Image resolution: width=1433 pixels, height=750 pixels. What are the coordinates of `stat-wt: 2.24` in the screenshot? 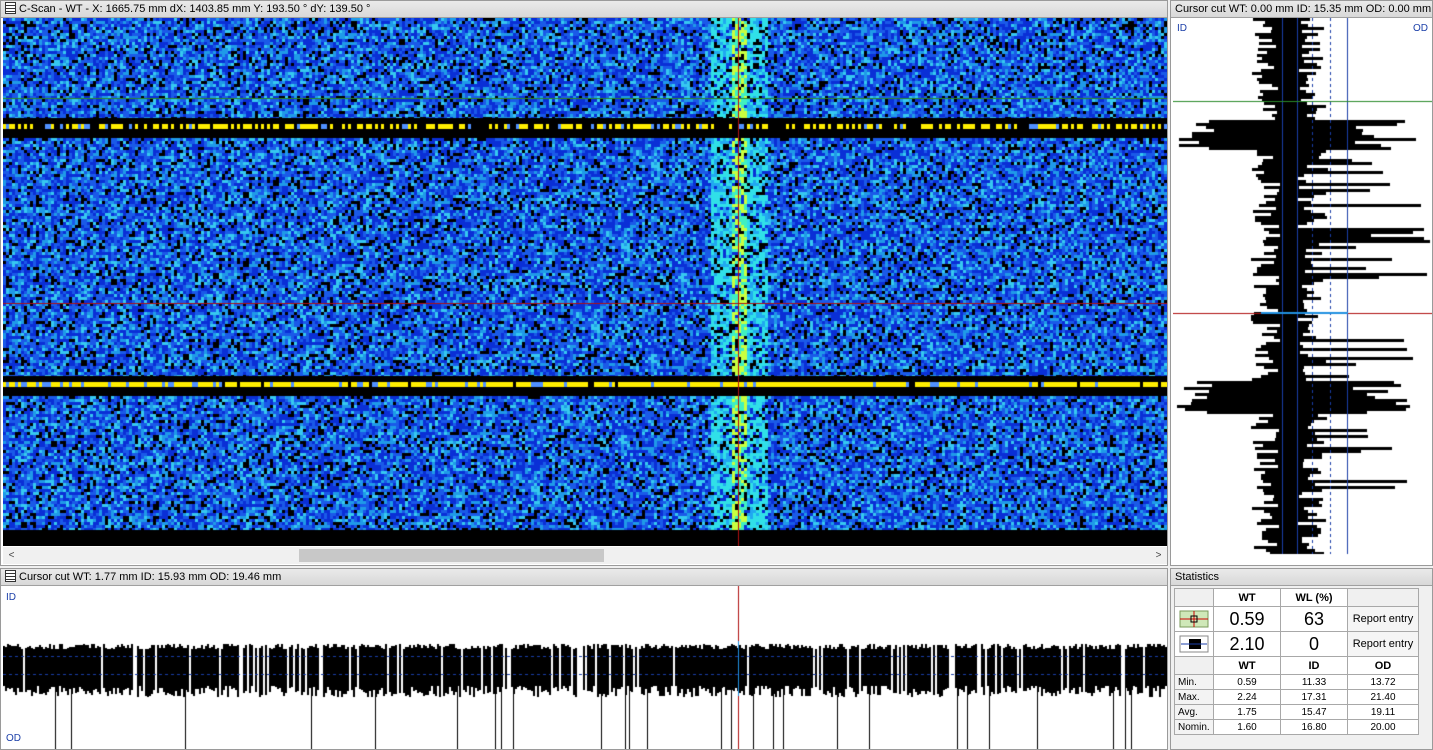 It's located at (1247, 697).